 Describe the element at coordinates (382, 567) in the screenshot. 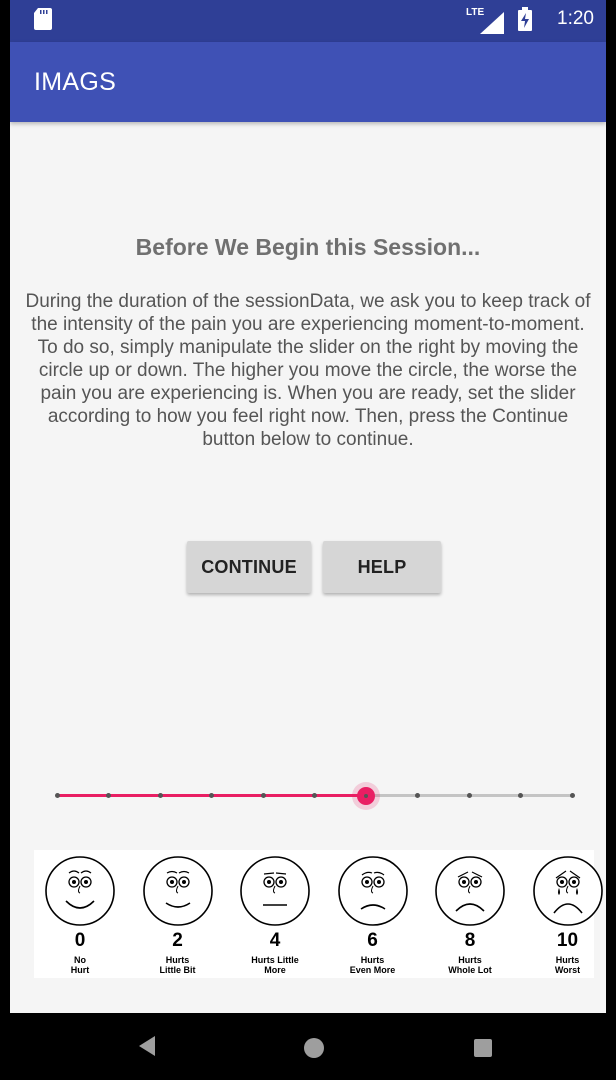

I see `help-button: HELP` at that location.